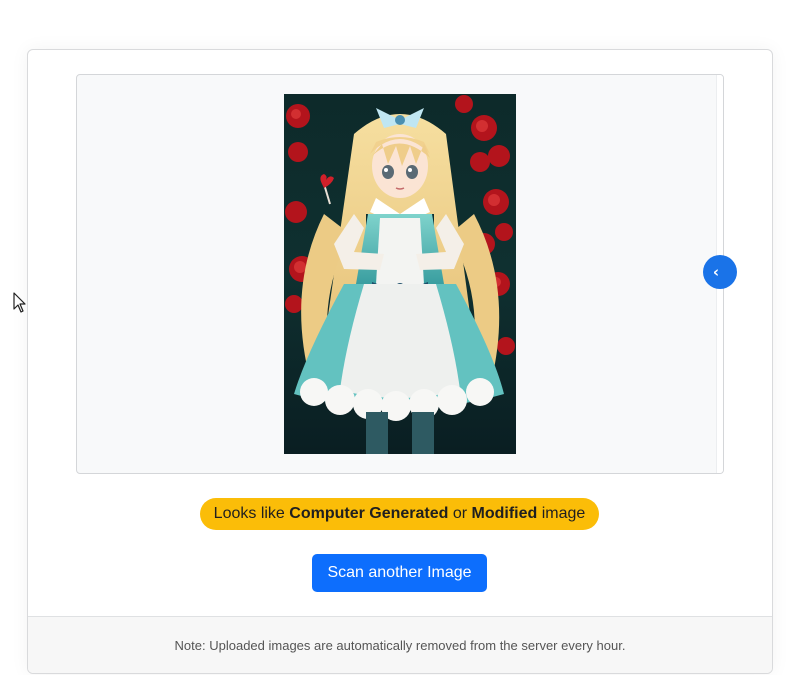  I want to click on sidebar-toggle-button: ‹, so click(720, 272).